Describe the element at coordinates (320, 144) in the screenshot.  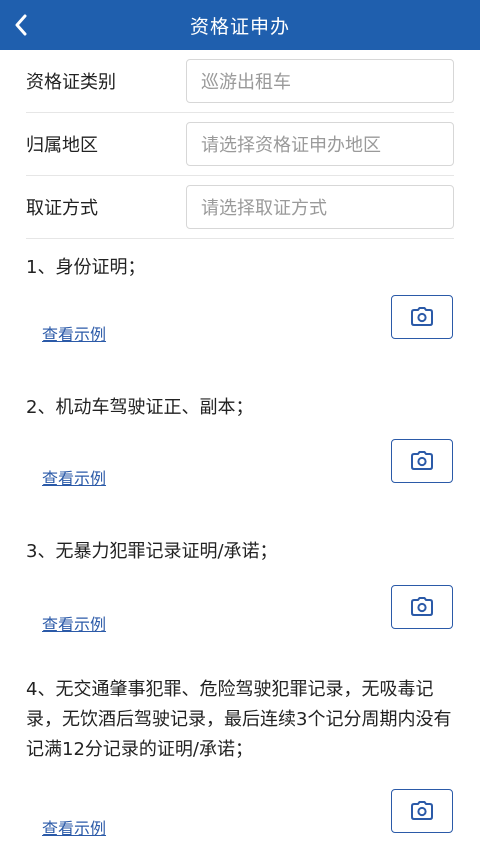
I see `region-select: 请选择资格证申办地区` at that location.